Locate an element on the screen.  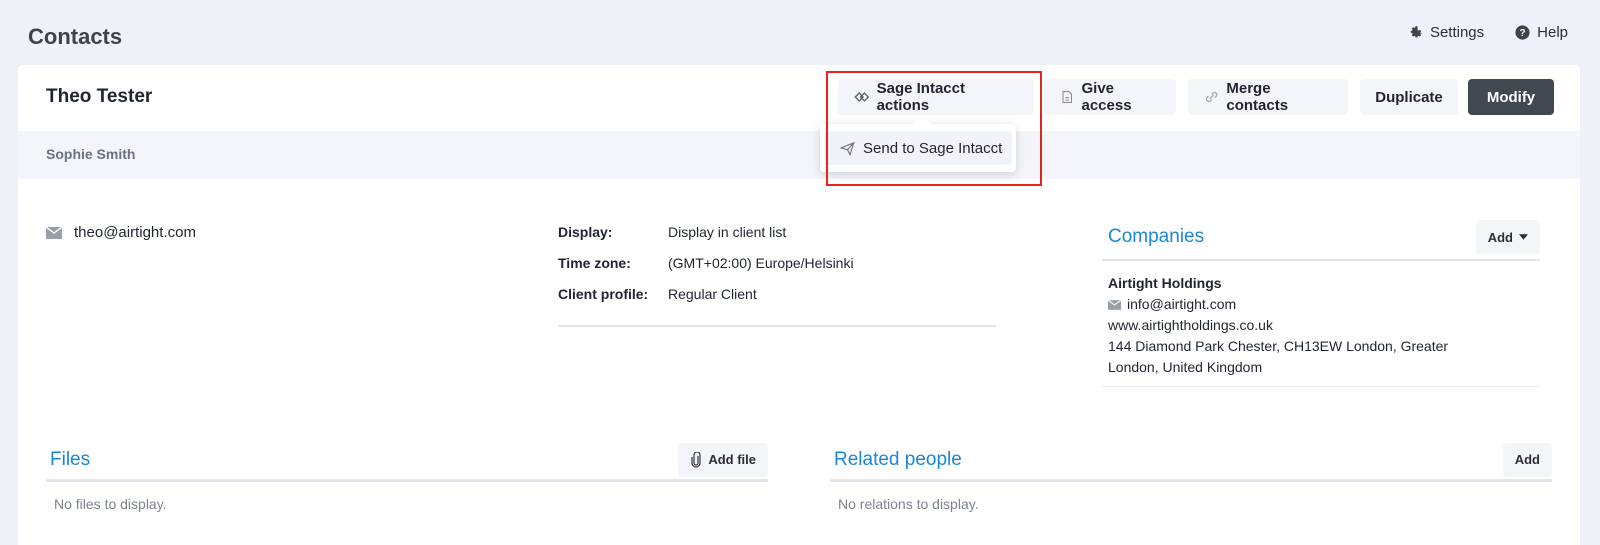
give-access-button: Give access is located at coordinates (1110, 97).